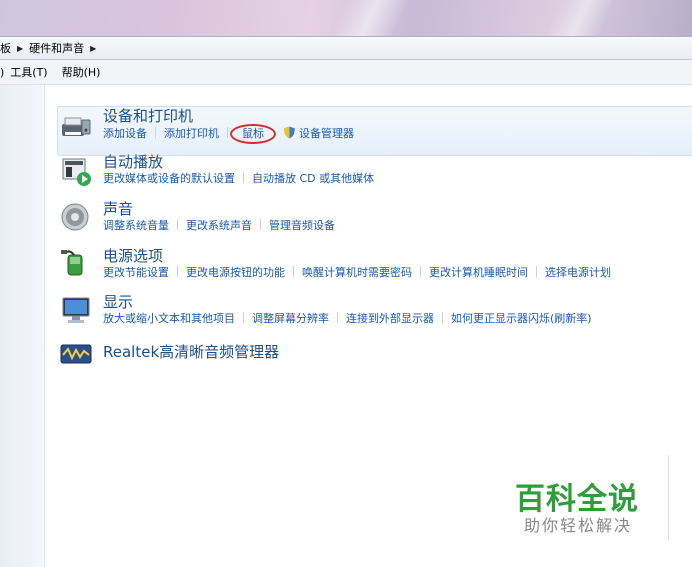 This screenshot has height=567, width=692. I want to click on category-realtek: Realtek高清晰音频管理器, so click(191, 352).